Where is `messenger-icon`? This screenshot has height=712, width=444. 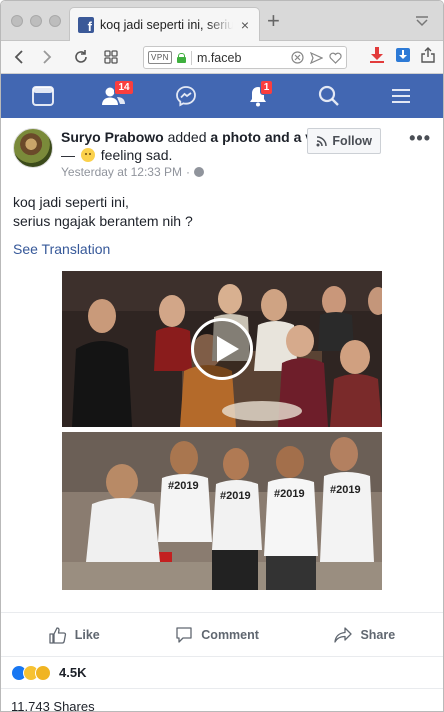
messenger-icon is located at coordinates (186, 96).